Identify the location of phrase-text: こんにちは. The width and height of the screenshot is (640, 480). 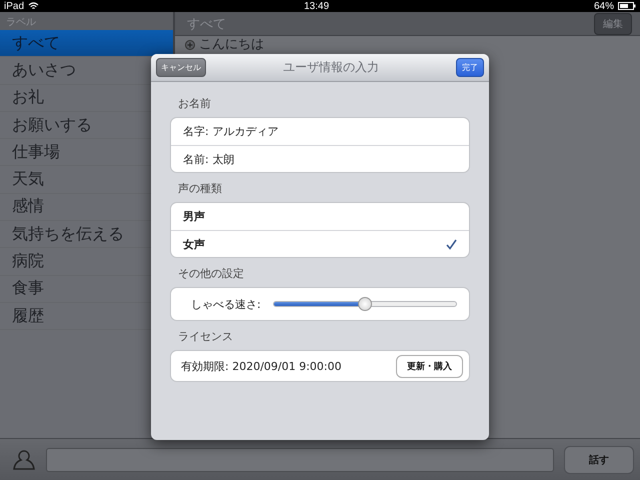
(231, 44).